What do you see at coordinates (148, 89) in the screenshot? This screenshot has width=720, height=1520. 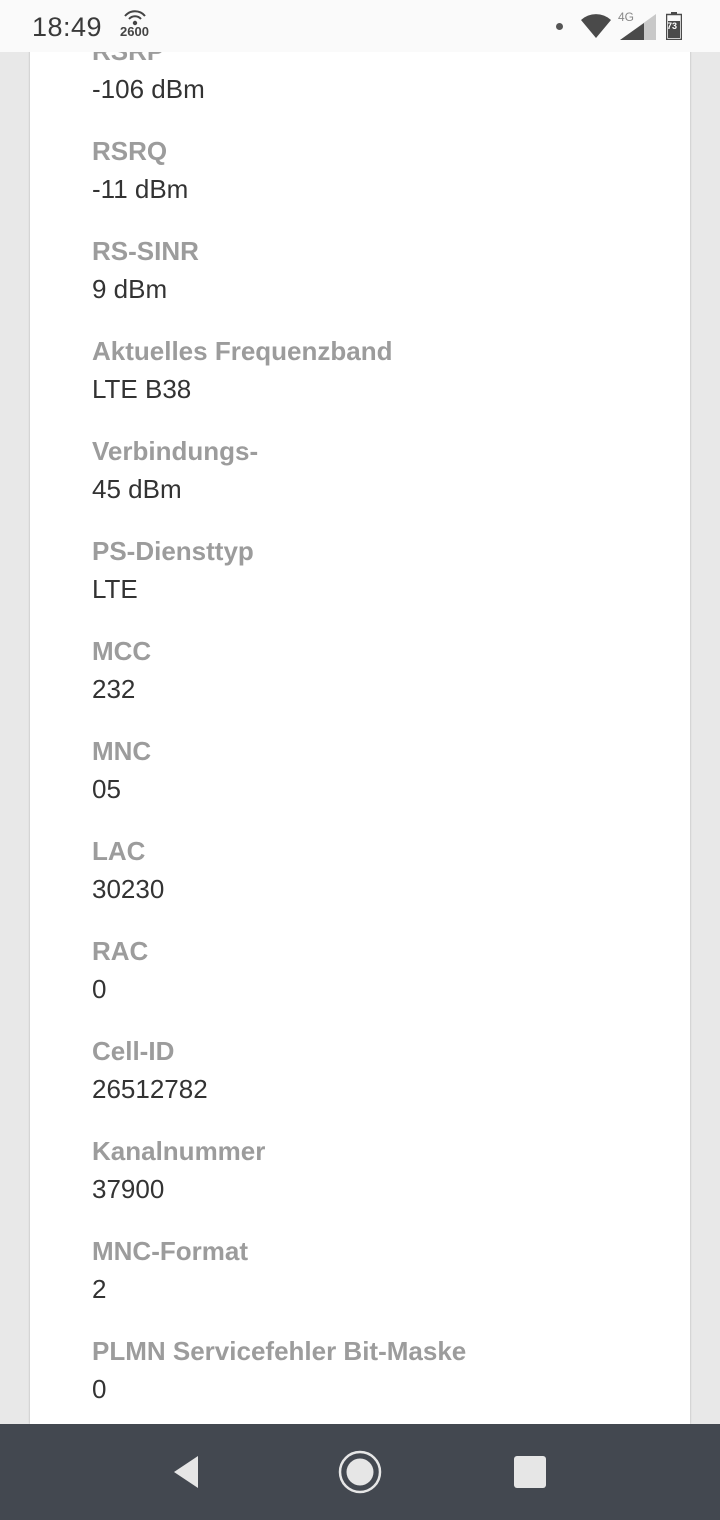 I see `field-value: -106 dBm` at bounding box center [148, 89].